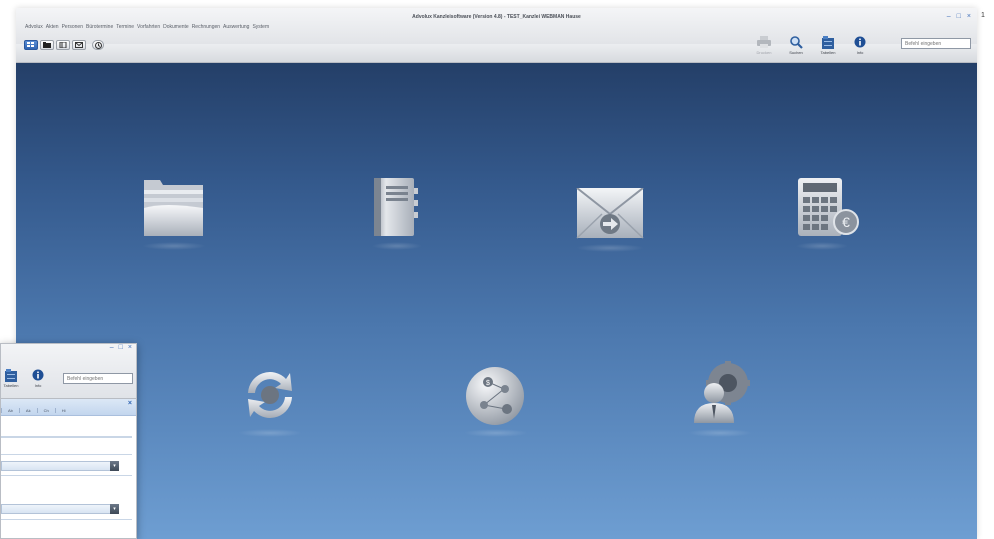 Image resolution: width=994 pixels, height=539 pixels. I want to click on mail-view-button, so click(79, 45).